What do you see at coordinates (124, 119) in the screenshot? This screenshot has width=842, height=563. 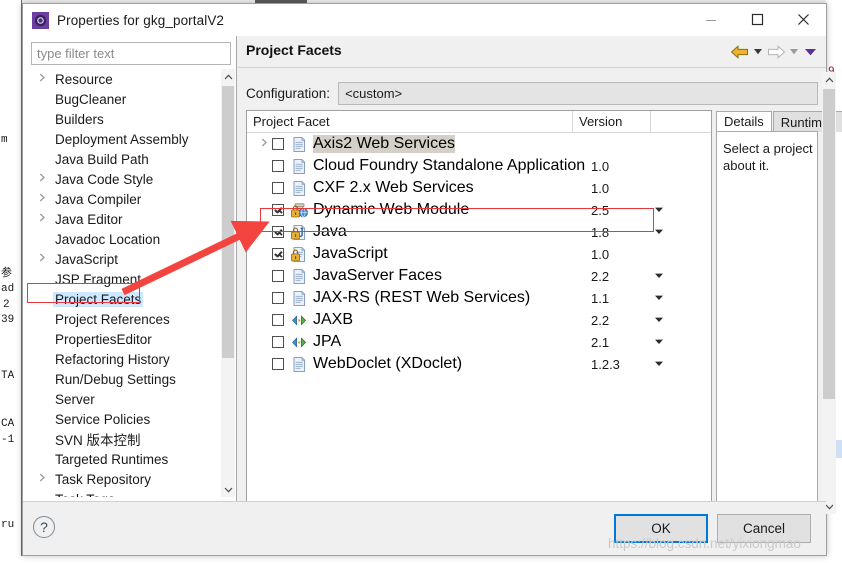 I see `sidebar-item-builders: Builders` at bounding box center [124, 119].